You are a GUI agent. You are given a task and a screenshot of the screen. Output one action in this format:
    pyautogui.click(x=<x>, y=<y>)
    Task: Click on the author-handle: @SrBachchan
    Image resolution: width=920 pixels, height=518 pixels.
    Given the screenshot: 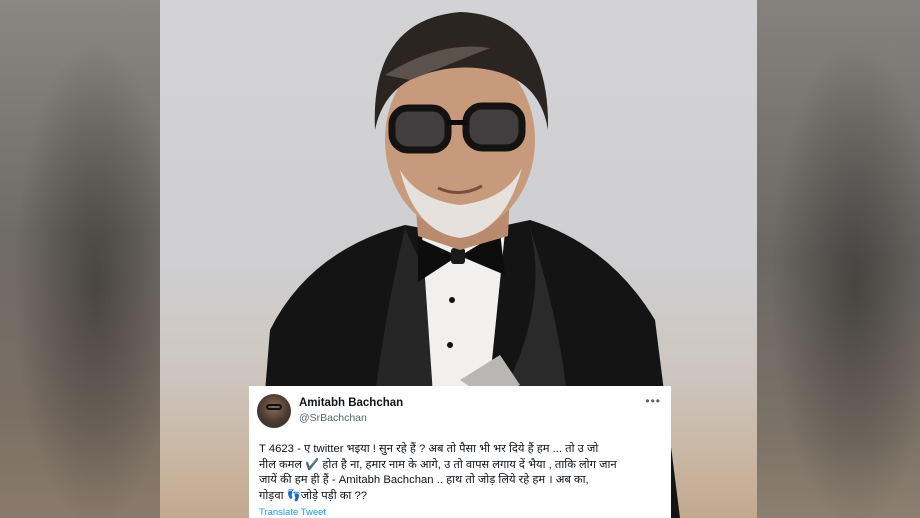 What is the action you would take?
    pyautogui.click(x=351, y=418)
    